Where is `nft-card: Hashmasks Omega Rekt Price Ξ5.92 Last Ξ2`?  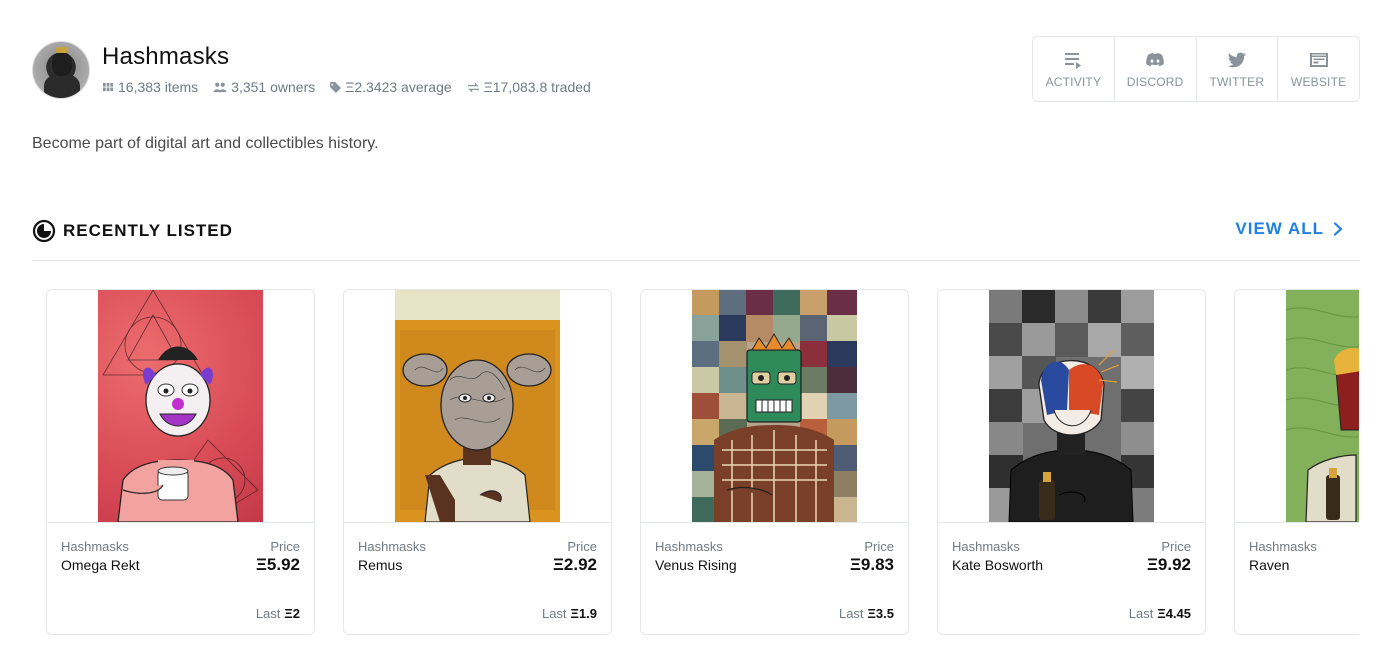 nft-card: Hashmasks Omega Rekt Price Ξ5.92 Last Ξ2 is located at coordinates (180, 462).